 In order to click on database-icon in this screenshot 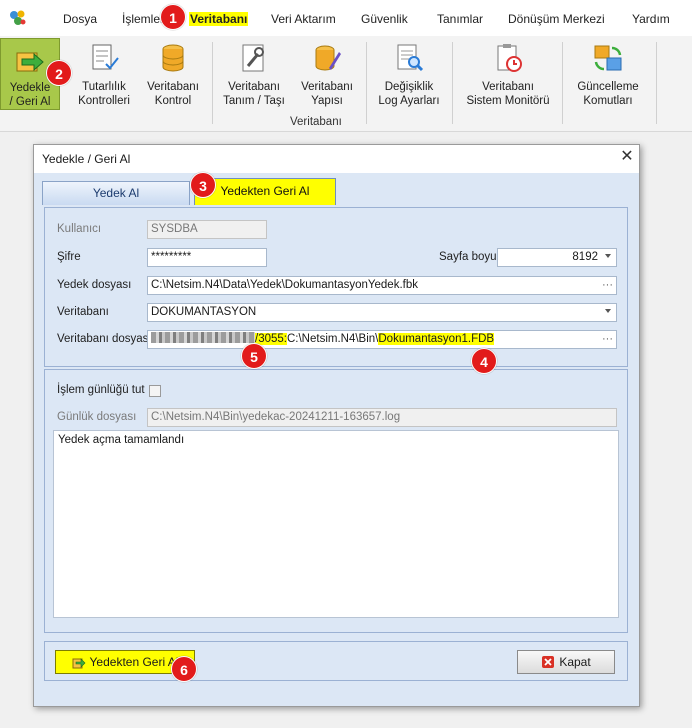, I will do `click(173, 58)`.